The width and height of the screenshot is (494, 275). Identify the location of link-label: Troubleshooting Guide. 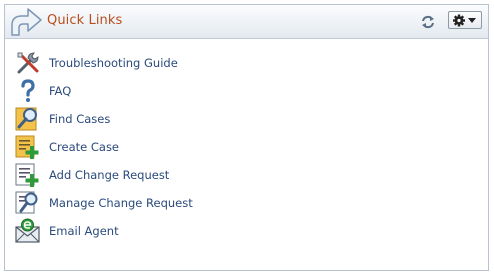
(113, 63).